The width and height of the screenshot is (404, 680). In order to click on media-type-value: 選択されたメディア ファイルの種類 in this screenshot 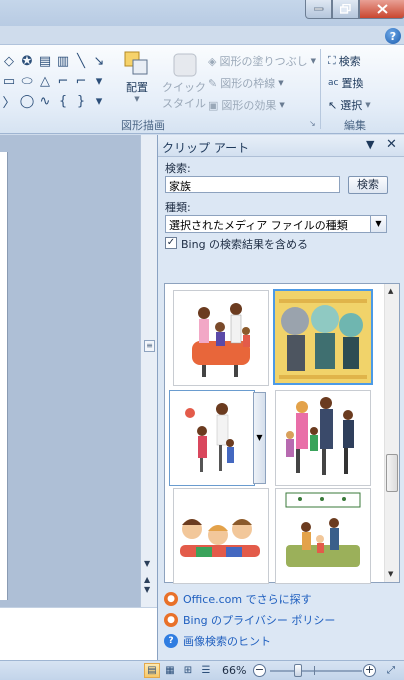, I will do `click(258, 225)`.